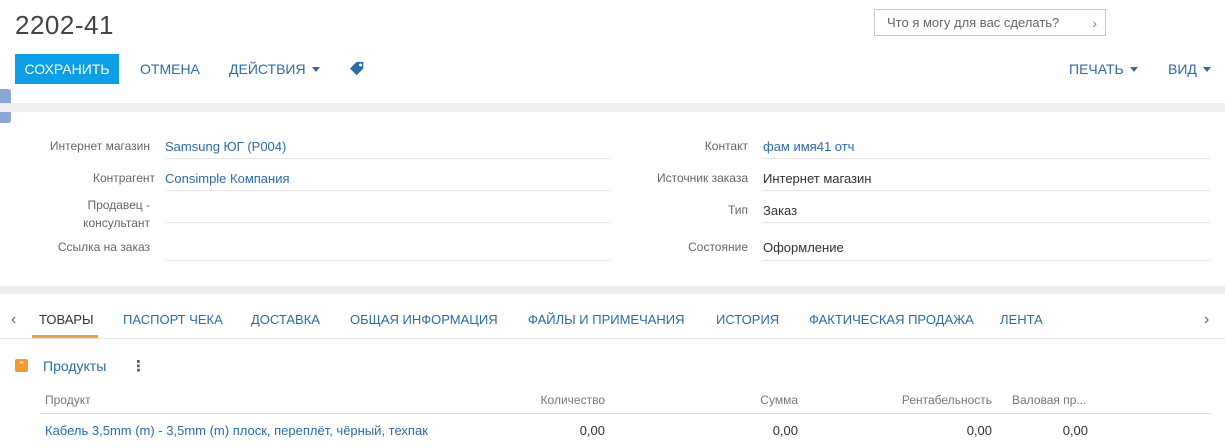 This screenshot has height=448, width=1225. I want to click on command-search-input: Что я могу для вас сделать? ›, so click(990, 22).